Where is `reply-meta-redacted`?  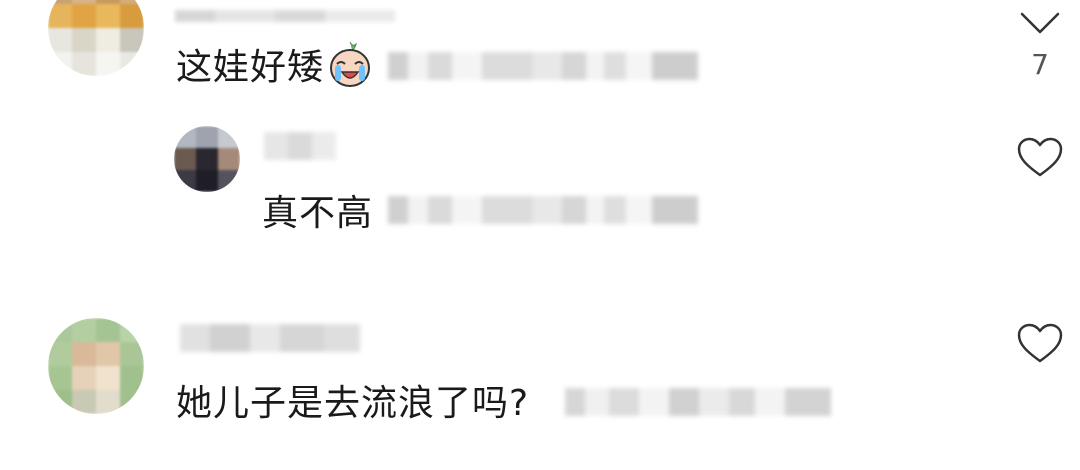 reply-meta-redacted is located at coordinates (543, 210).